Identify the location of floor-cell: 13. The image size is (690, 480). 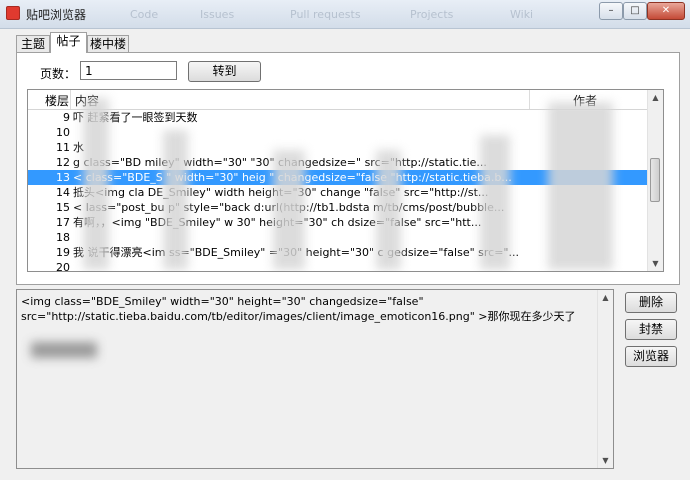
(63, 177).